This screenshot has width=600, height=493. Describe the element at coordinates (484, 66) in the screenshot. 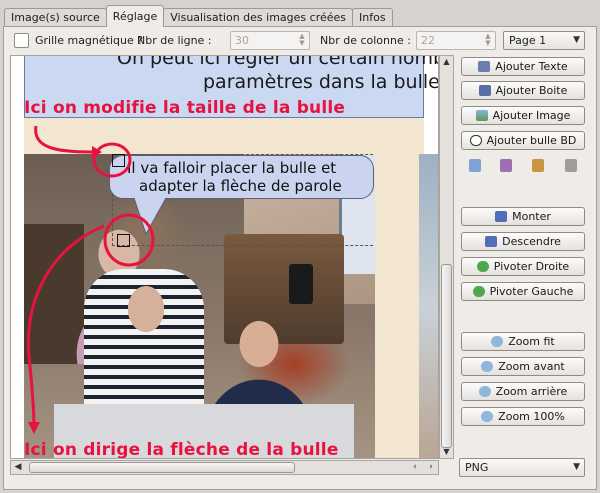

I see `text-icon` at that location.